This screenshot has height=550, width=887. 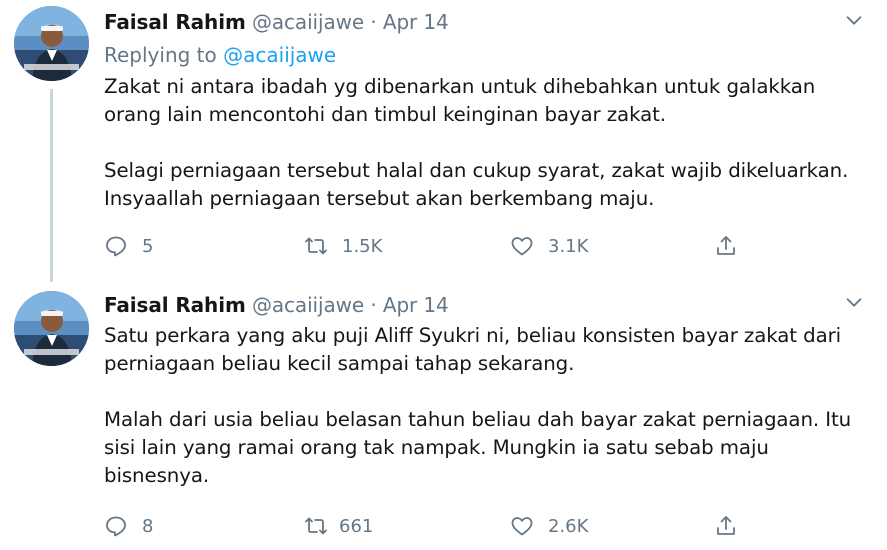 I want to click on replying-to-label: Replying to, so click(x=160, y=55).